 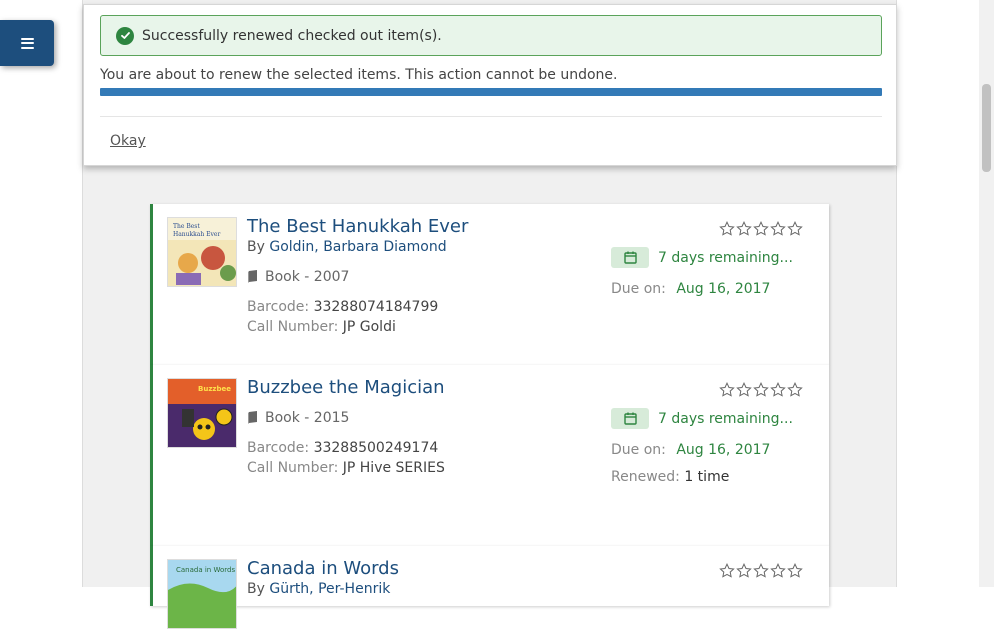 I want to click on scrollbar-thumb, so click(x=986, y=128).